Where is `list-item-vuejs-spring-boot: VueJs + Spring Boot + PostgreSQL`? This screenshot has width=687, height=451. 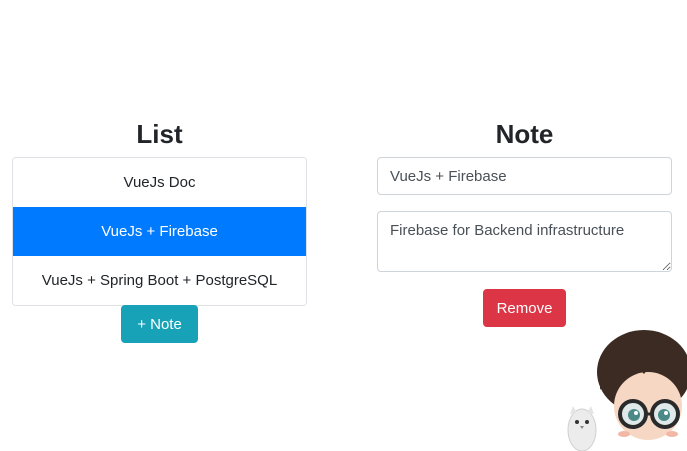
list-item-vuejs-spring-boot: VueJs + Spring Boot + PostgreSQL is located at coordinates (159, 280).